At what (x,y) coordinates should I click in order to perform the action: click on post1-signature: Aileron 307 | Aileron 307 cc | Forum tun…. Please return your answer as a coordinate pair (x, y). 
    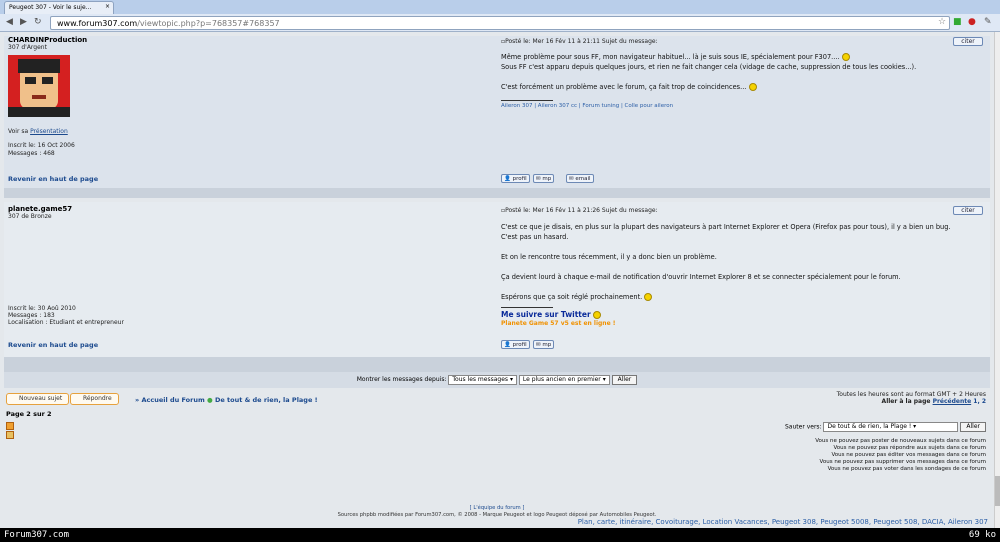
    Looking at the image, I should click on (587, 106).